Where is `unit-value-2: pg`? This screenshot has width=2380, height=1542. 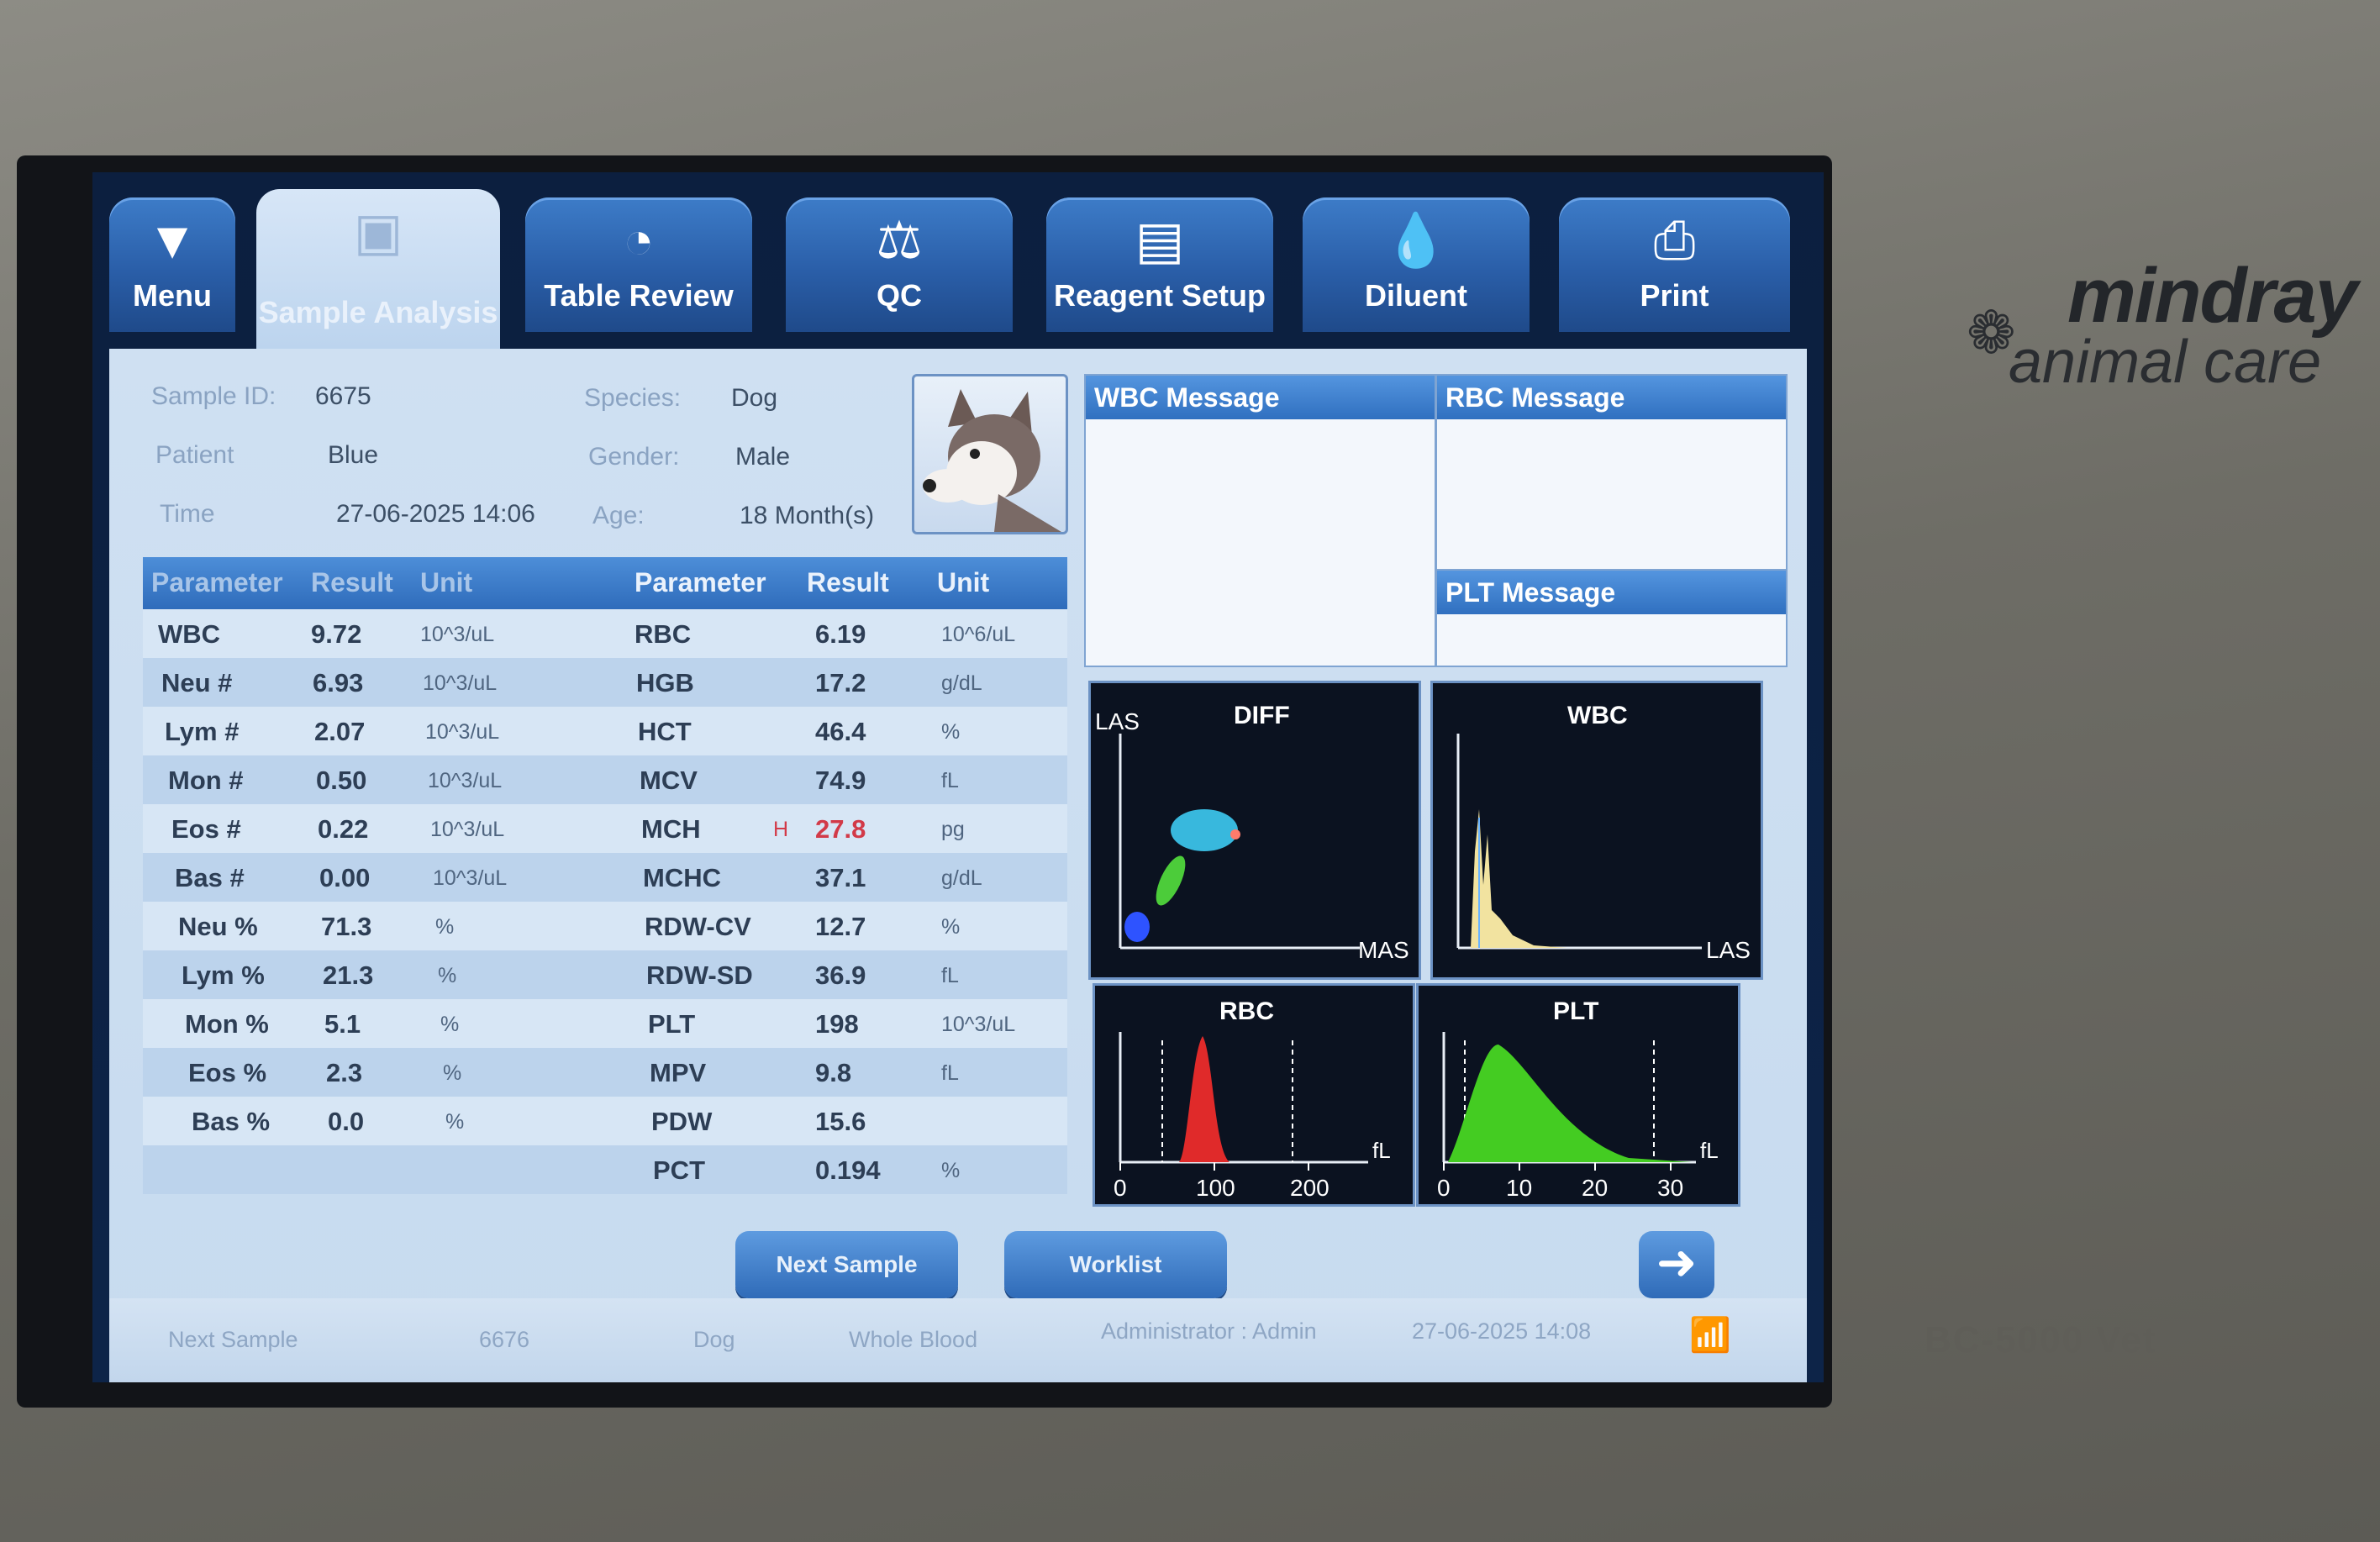 unit-value-2: pg is located at coordinates (953, 829).